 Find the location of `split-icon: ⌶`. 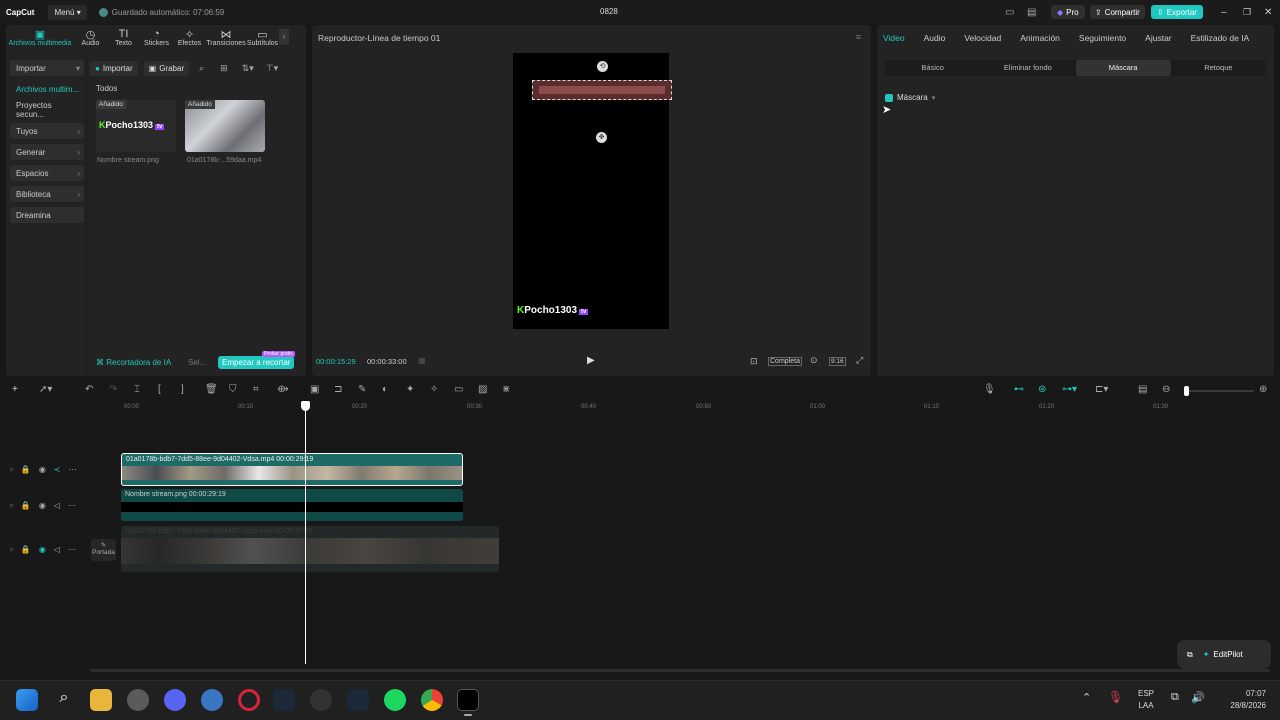

split-icon: ⌶ is located at coordinates (137, 389).